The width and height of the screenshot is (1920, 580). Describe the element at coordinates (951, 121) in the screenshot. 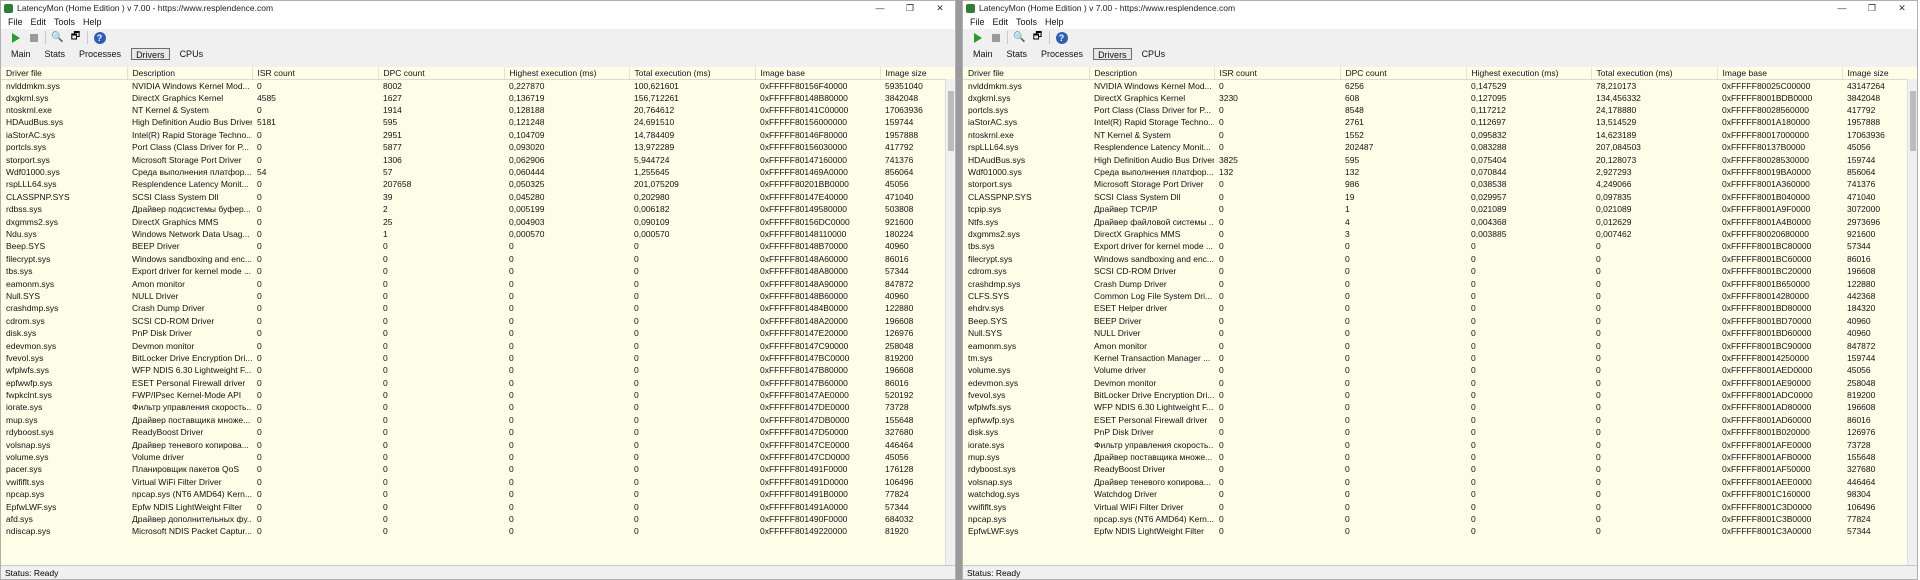

I see `scrollbar-thumb` at that location.